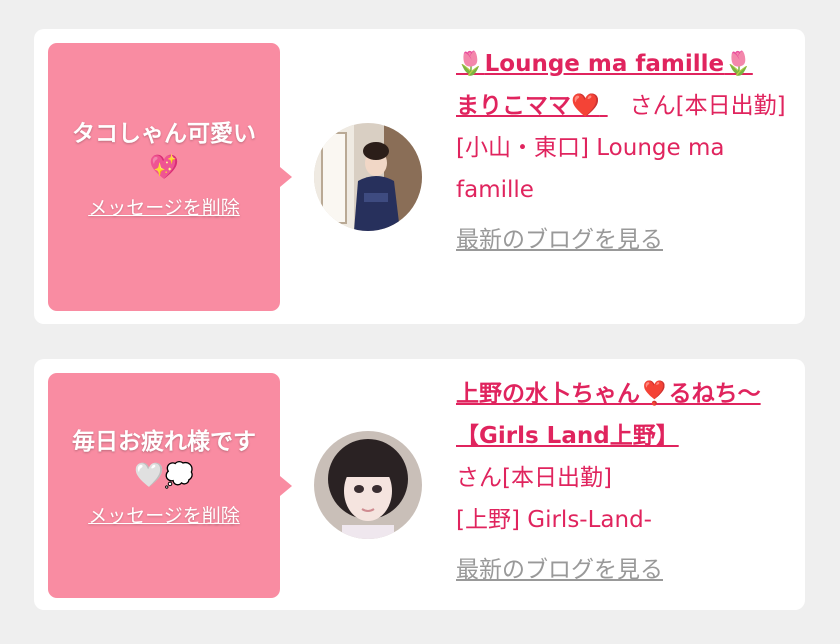 This screenshot has height=644, width=840. I want to click on cast-name-line2: まりこママ, so click(513, 106).